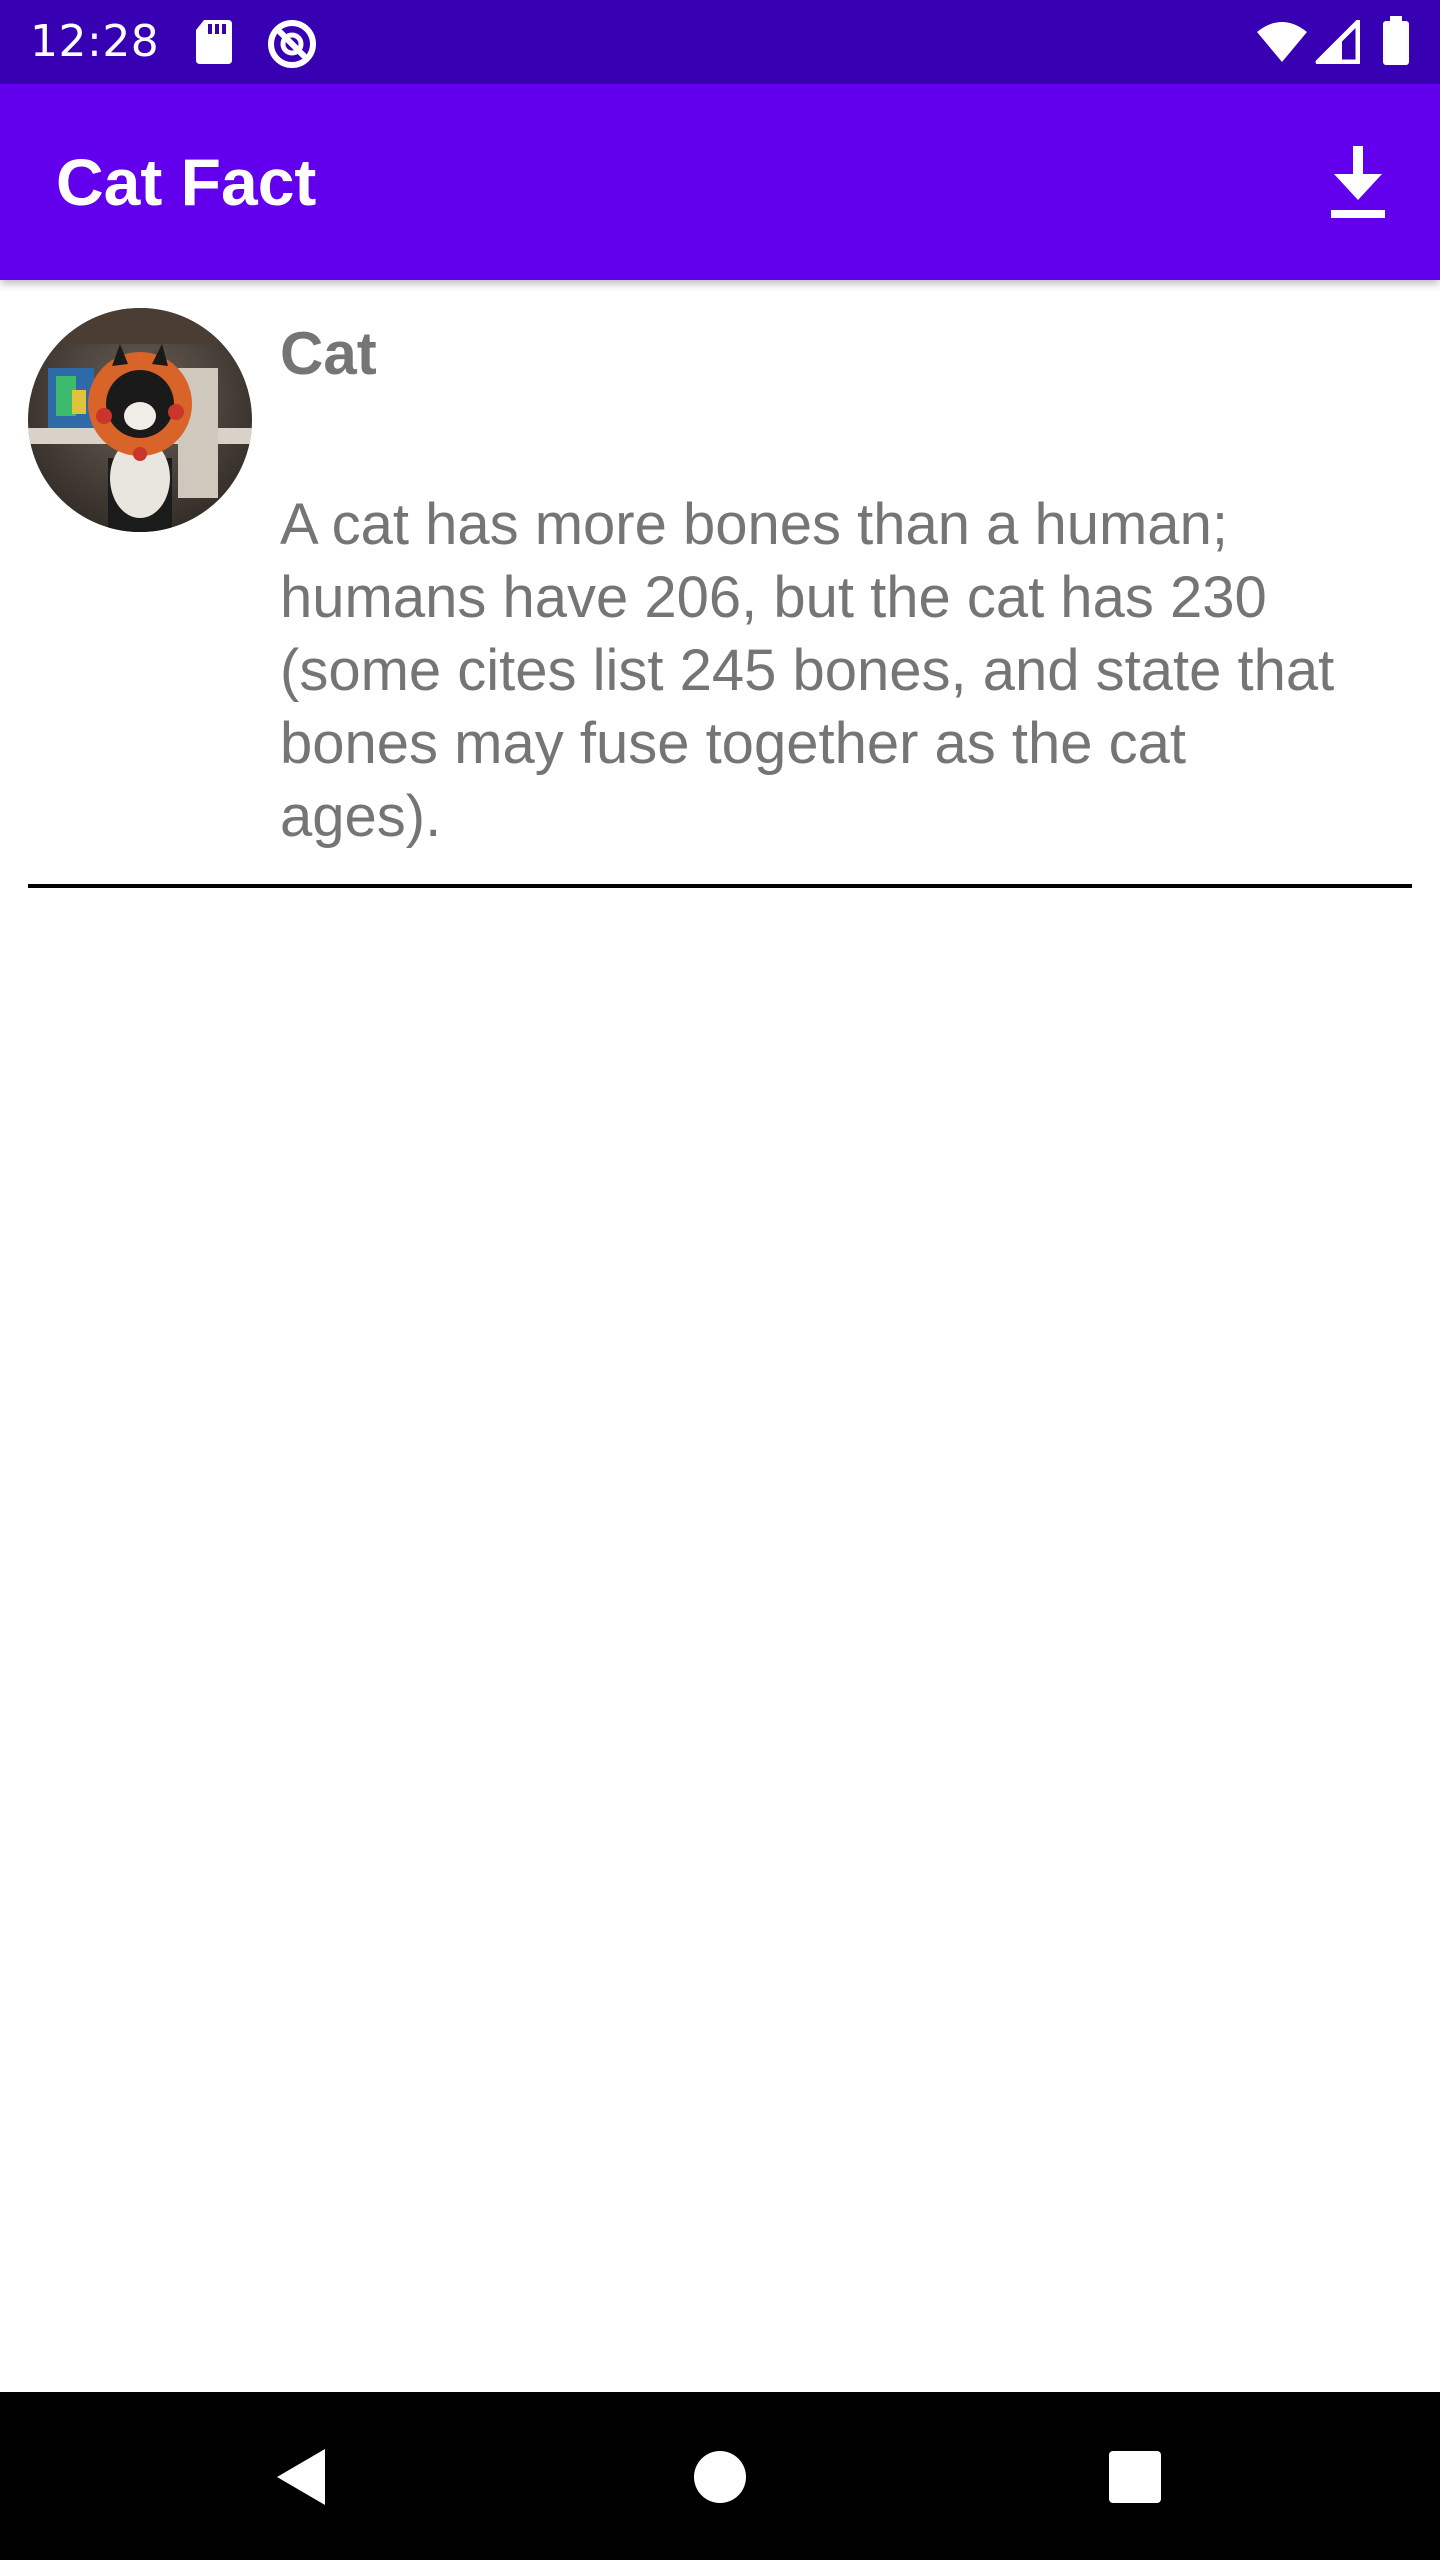 The width and height of the screenshot is (1440, 2560). Describe the element at coordinates (720, 182) in the screenshot. I see `app-bar: Cat Fact` at that location.